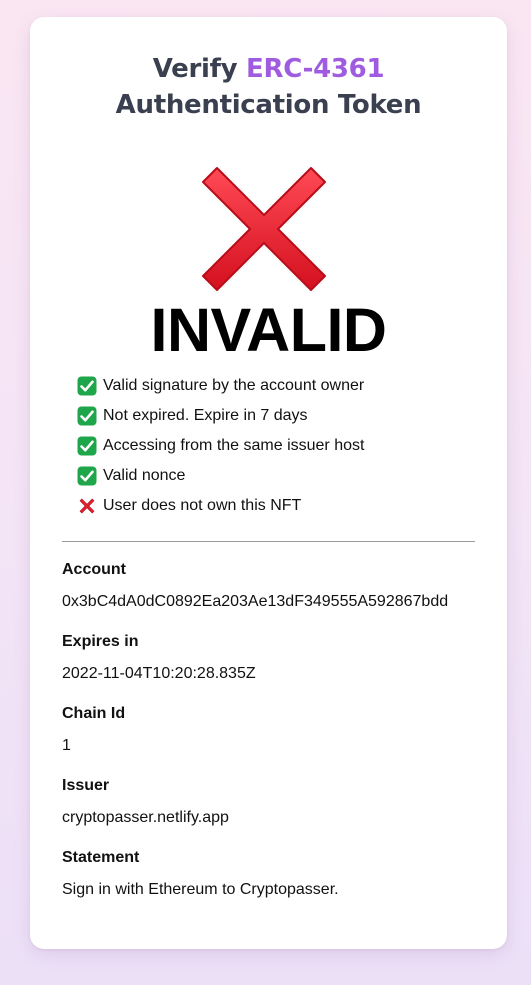 This screenshot has height=985, width=531. Describe the element at coordinates (268, 87) in the screenshot. I see `page-title: Verify ERC-4361 Authentication Token` at that location.